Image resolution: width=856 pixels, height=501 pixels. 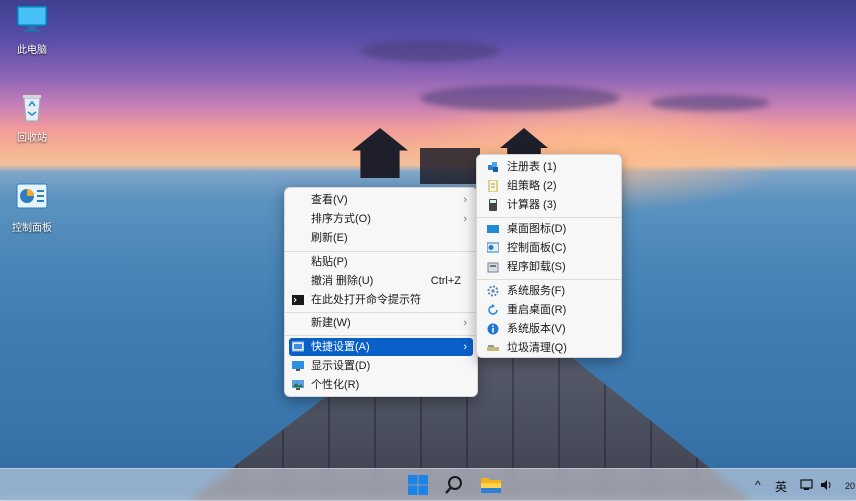 What do you see at coordinates (298, 366) in the screenshot?
I see `display-icon` at bounding box center [298, 366].